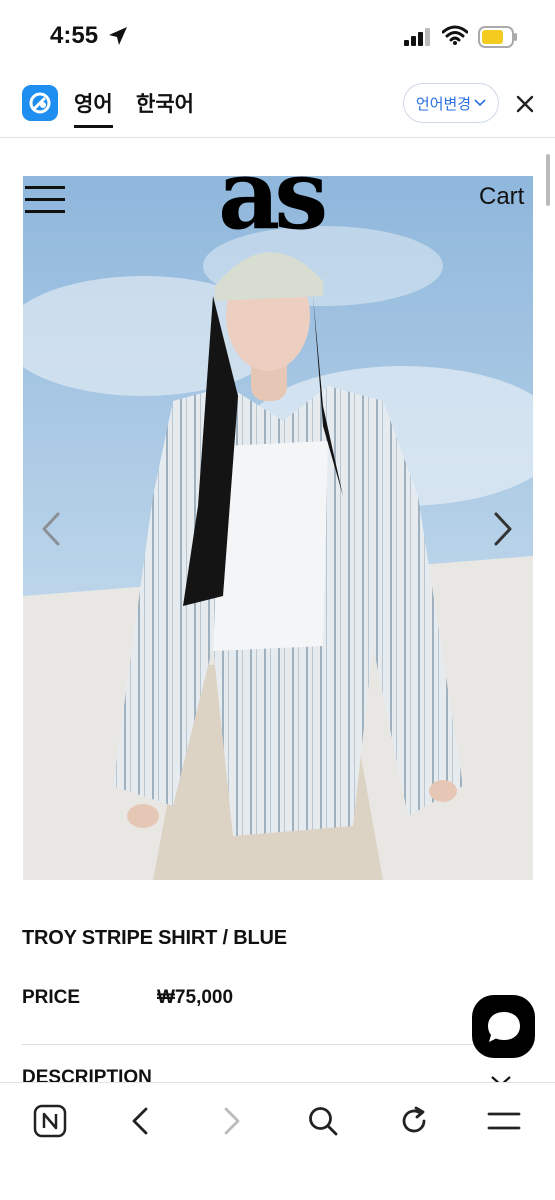 The height and width of the screenshot is (1200, 555). Describe the element at coordinates (323, 1121) in the screenshot. I see `search-icon` at that location.